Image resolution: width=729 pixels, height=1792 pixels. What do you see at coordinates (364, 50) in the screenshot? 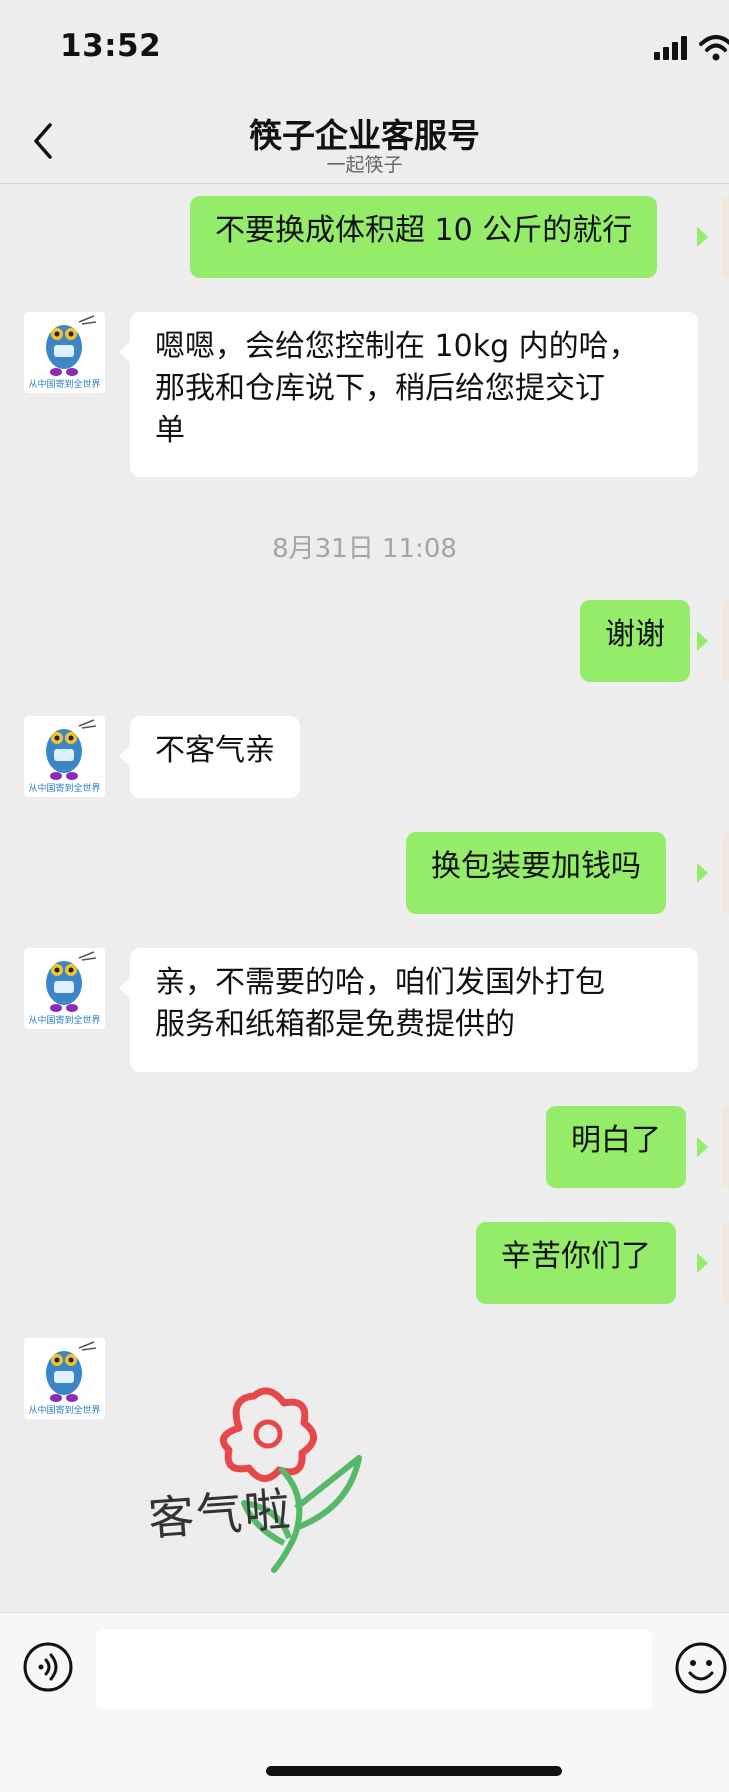
I see `status-bar: 13:52` at bounding box center [364, 50].